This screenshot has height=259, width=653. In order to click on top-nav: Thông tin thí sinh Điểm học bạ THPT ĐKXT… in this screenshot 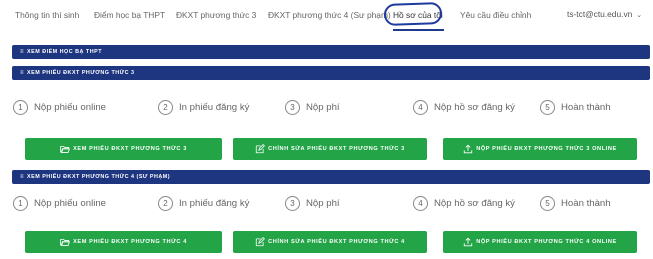, I will do `click(326, 15)`.